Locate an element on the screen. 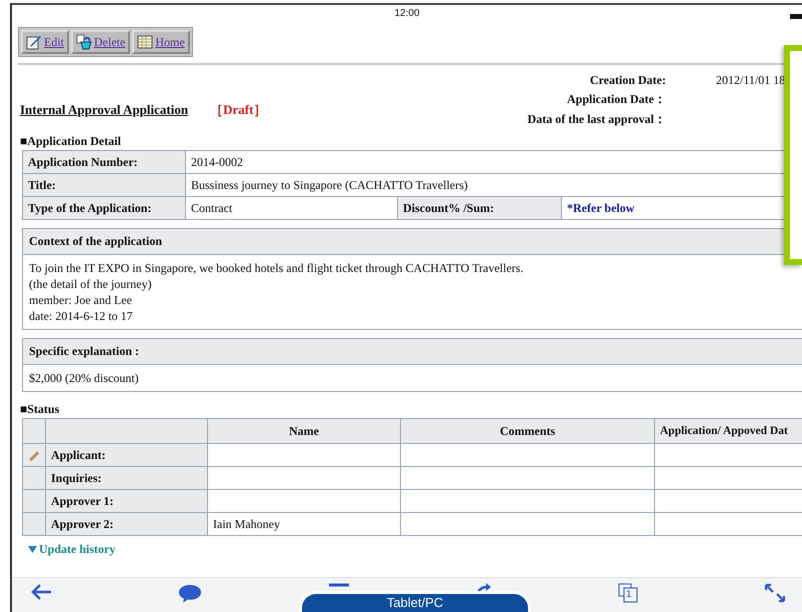 Image resolution: width=802 pixels, height=612 pixels. panel-text: To join the IT EXPO in Singapore, we booked hotels and flight ticket through CACHATTO Travellers. is located at coordinates (276, 268).